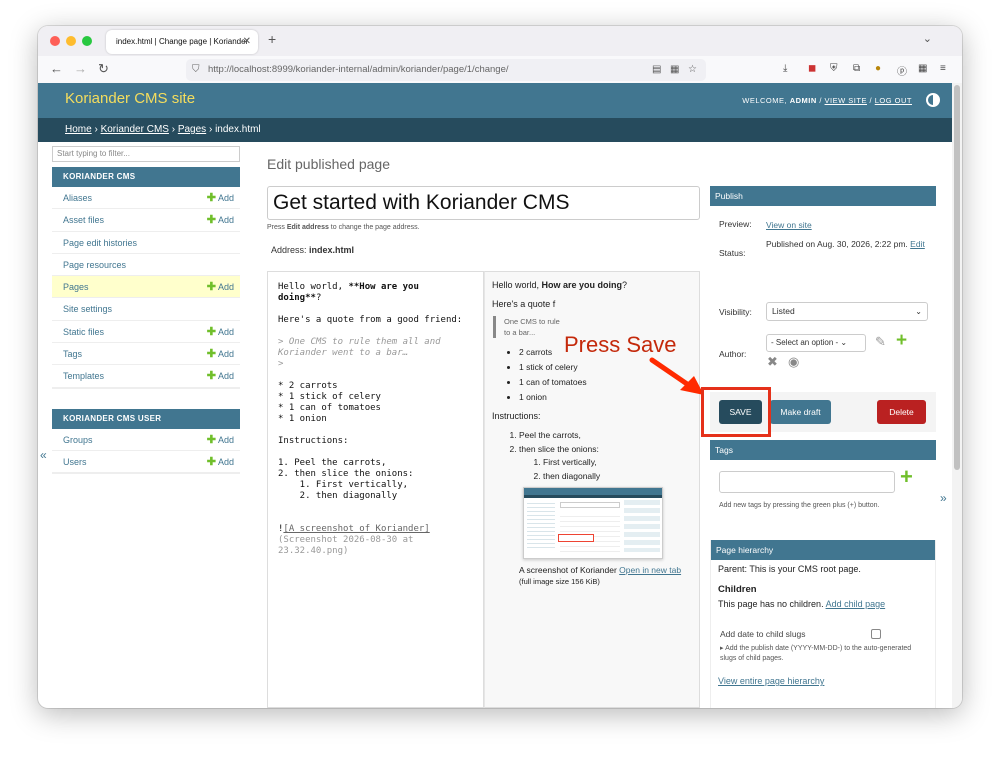  I want to click on module-caption: KORIANDER CMS, so click(146, 177).